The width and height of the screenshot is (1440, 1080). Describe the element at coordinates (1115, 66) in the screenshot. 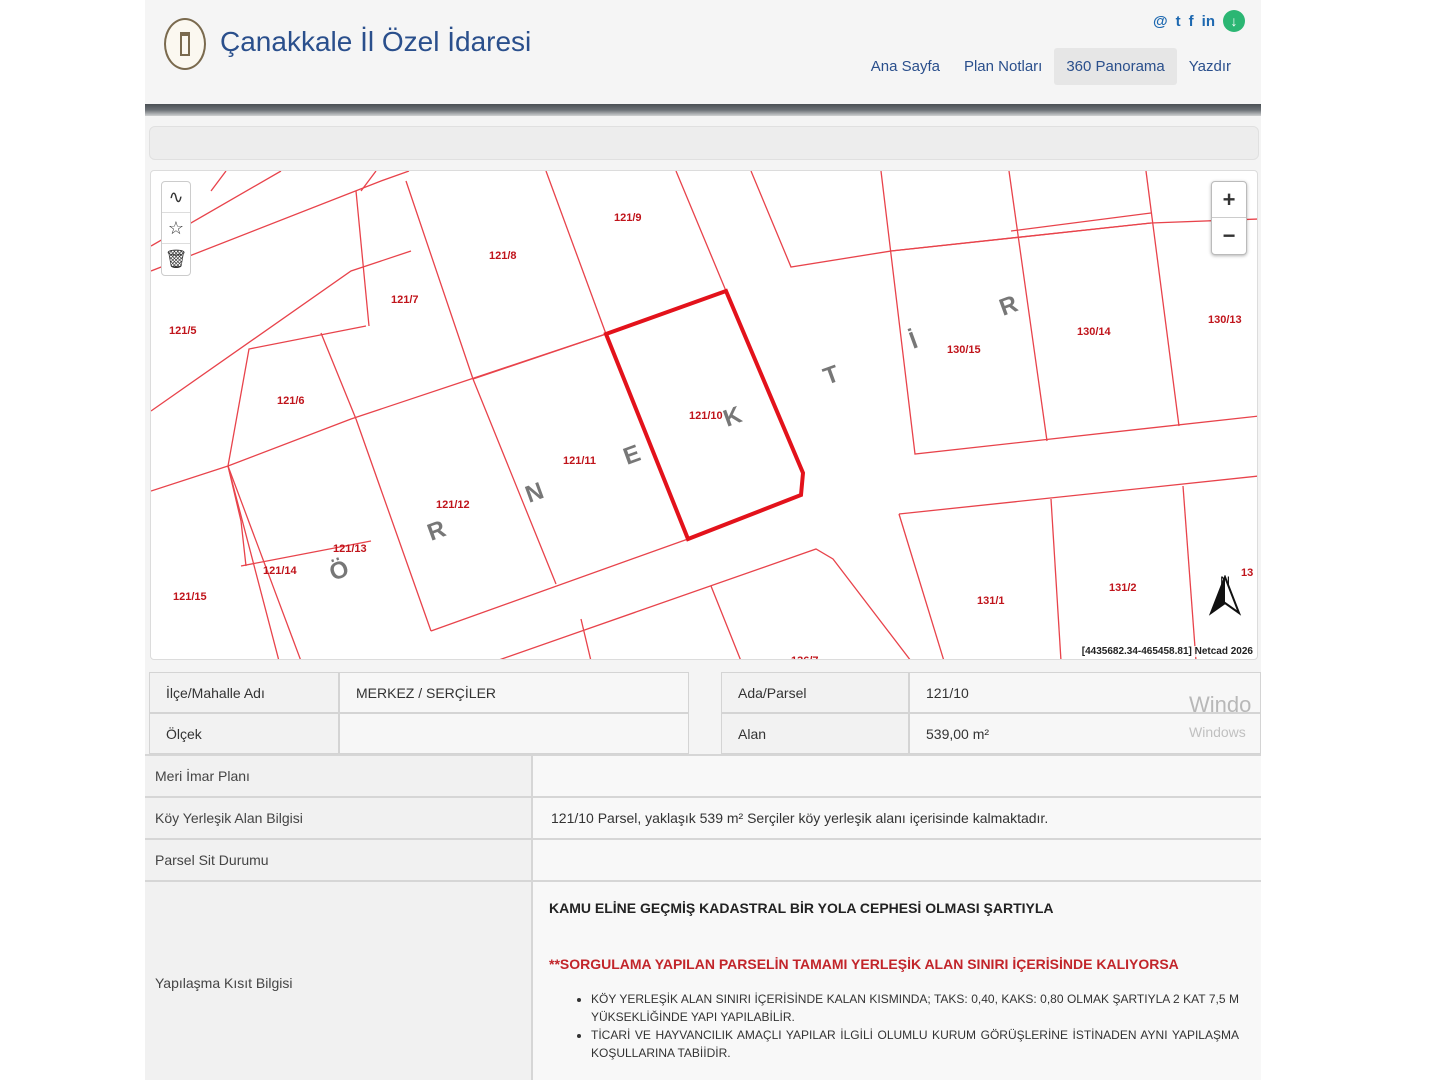

I see `nav-360-panorama: 360 Panorama` at that location.